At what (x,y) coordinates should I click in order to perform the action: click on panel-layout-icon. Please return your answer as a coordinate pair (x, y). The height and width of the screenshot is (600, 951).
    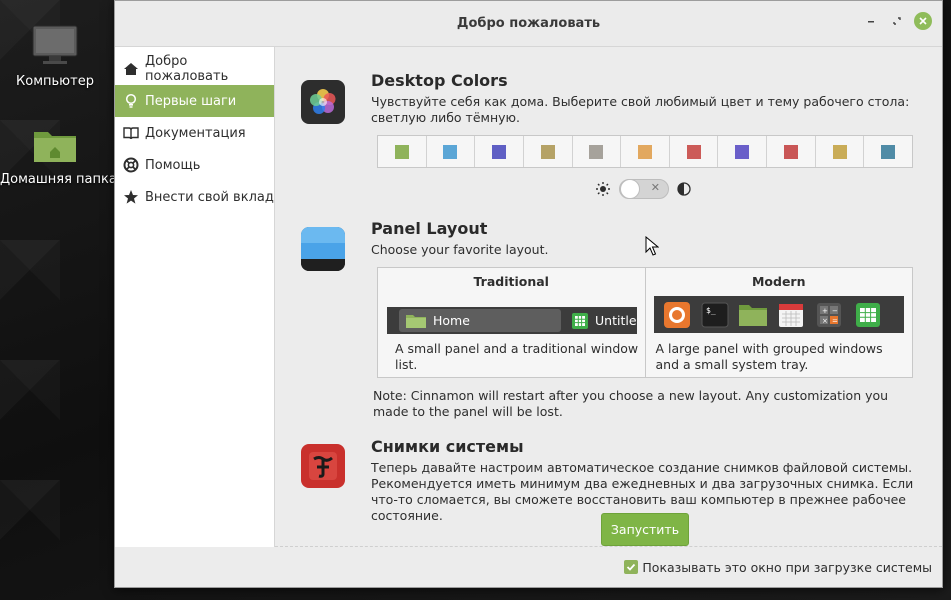
    Looking at the image, I should click on (323, 249).